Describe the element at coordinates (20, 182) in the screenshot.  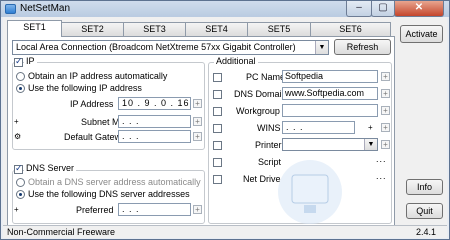
I see `dns-auto-radio` at that location.